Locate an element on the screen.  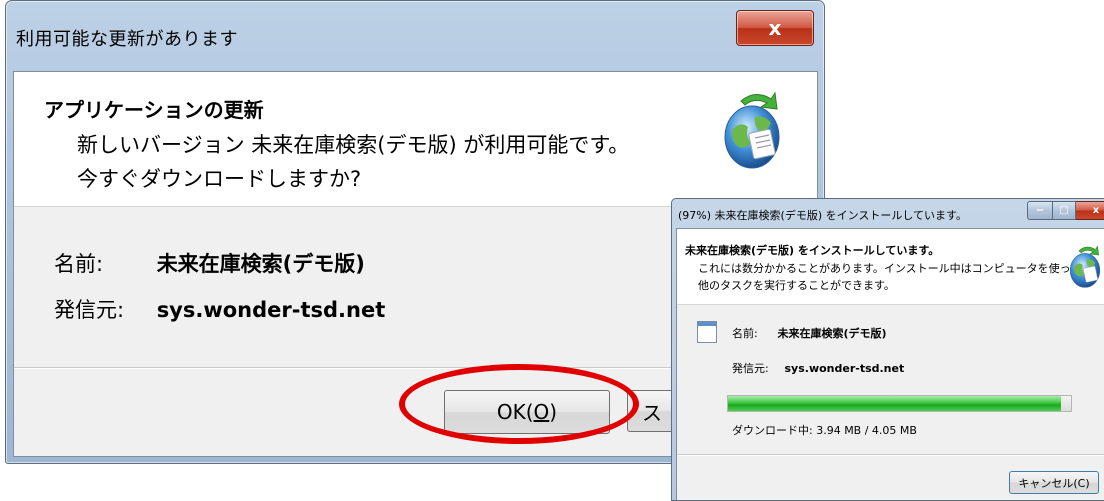
maximize-button: □ is located at coordinates (1064, 210).